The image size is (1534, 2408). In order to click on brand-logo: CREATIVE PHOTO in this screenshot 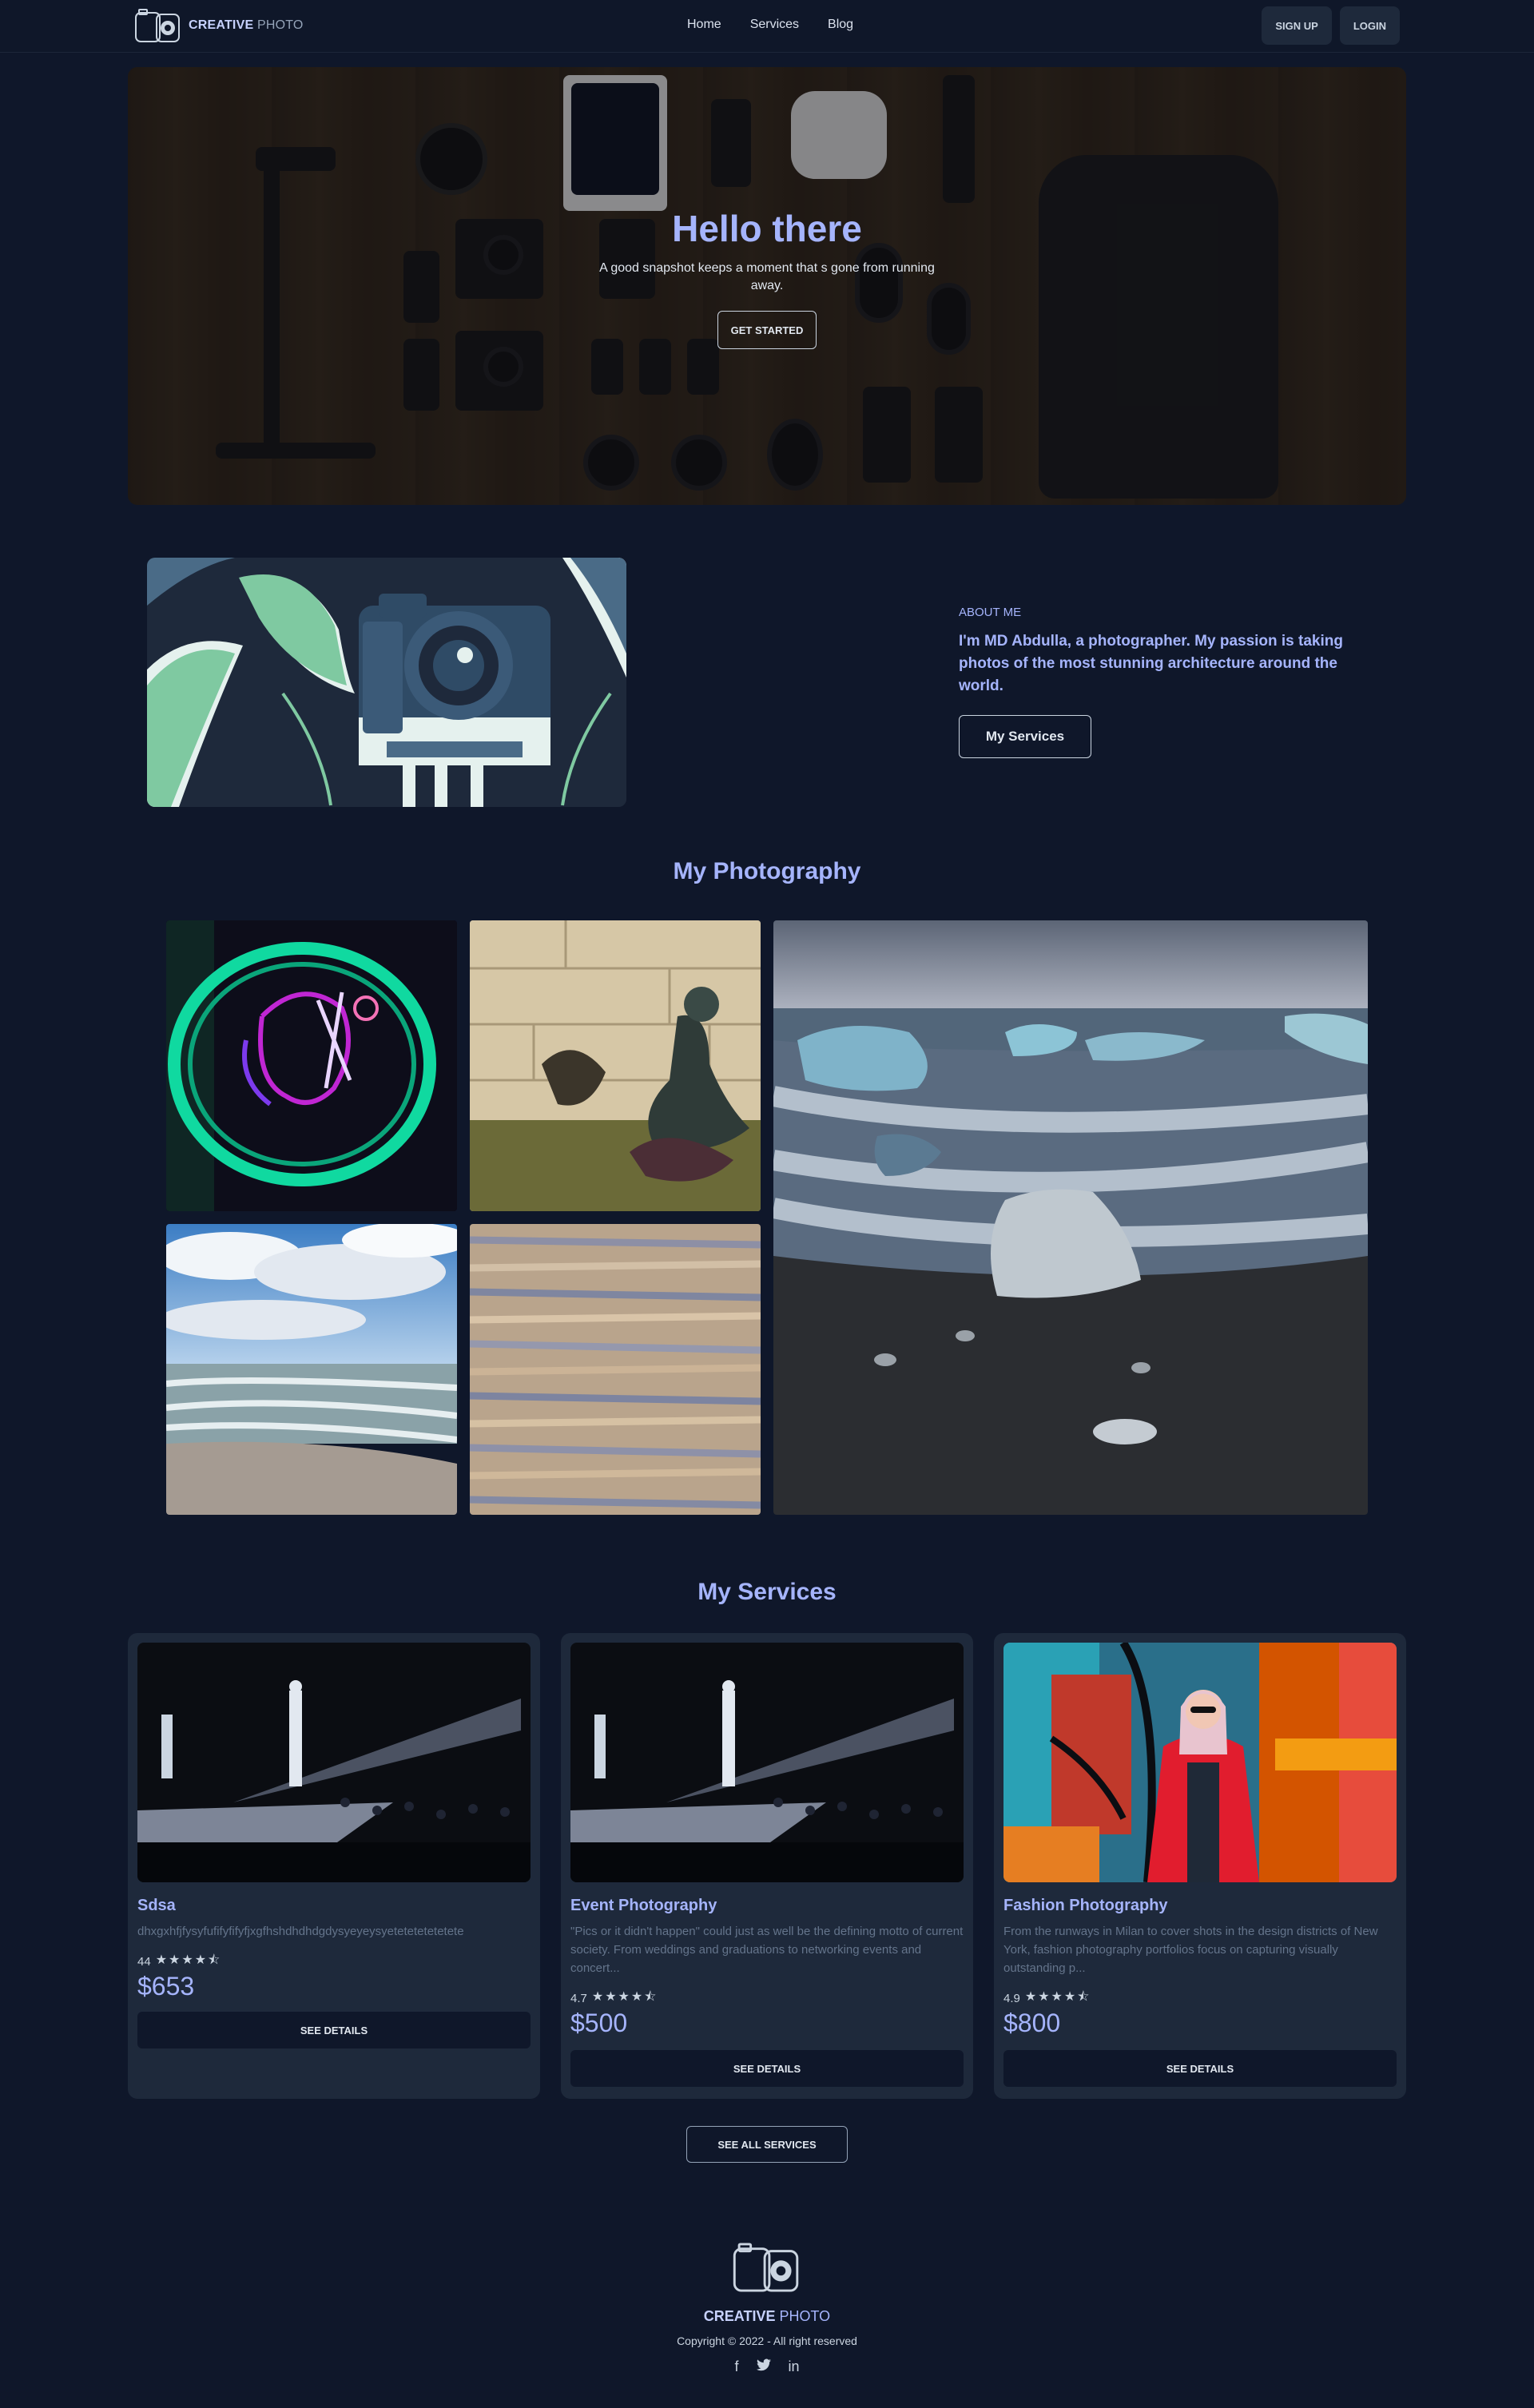, I will do `click(219, 26)`.